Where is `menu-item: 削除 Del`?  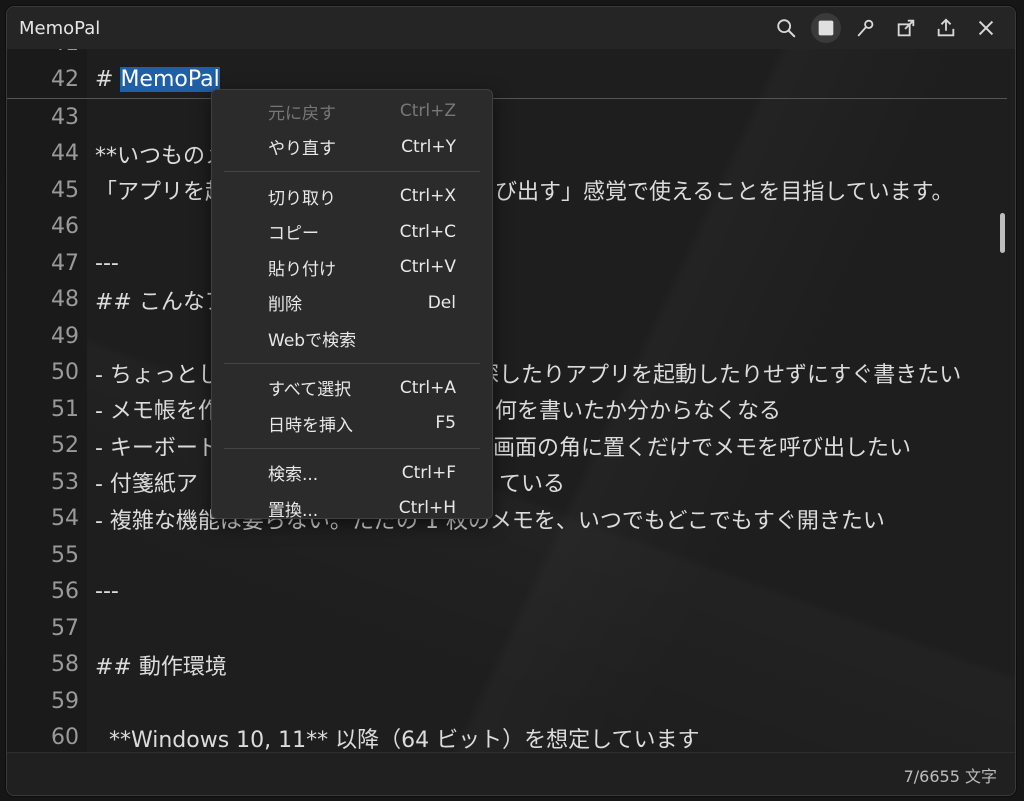 menu-item: 削除 Del is located at coordinates (352, 303).